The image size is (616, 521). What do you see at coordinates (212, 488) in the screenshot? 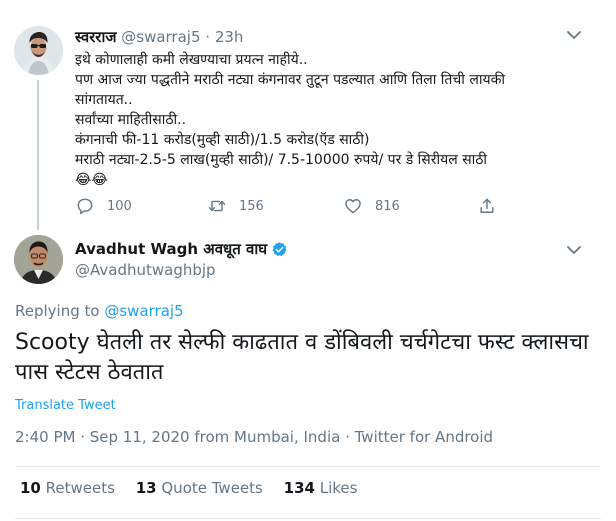
I see `quote-tweets-label: Quote Tweets` at bounding box center [212, 488].